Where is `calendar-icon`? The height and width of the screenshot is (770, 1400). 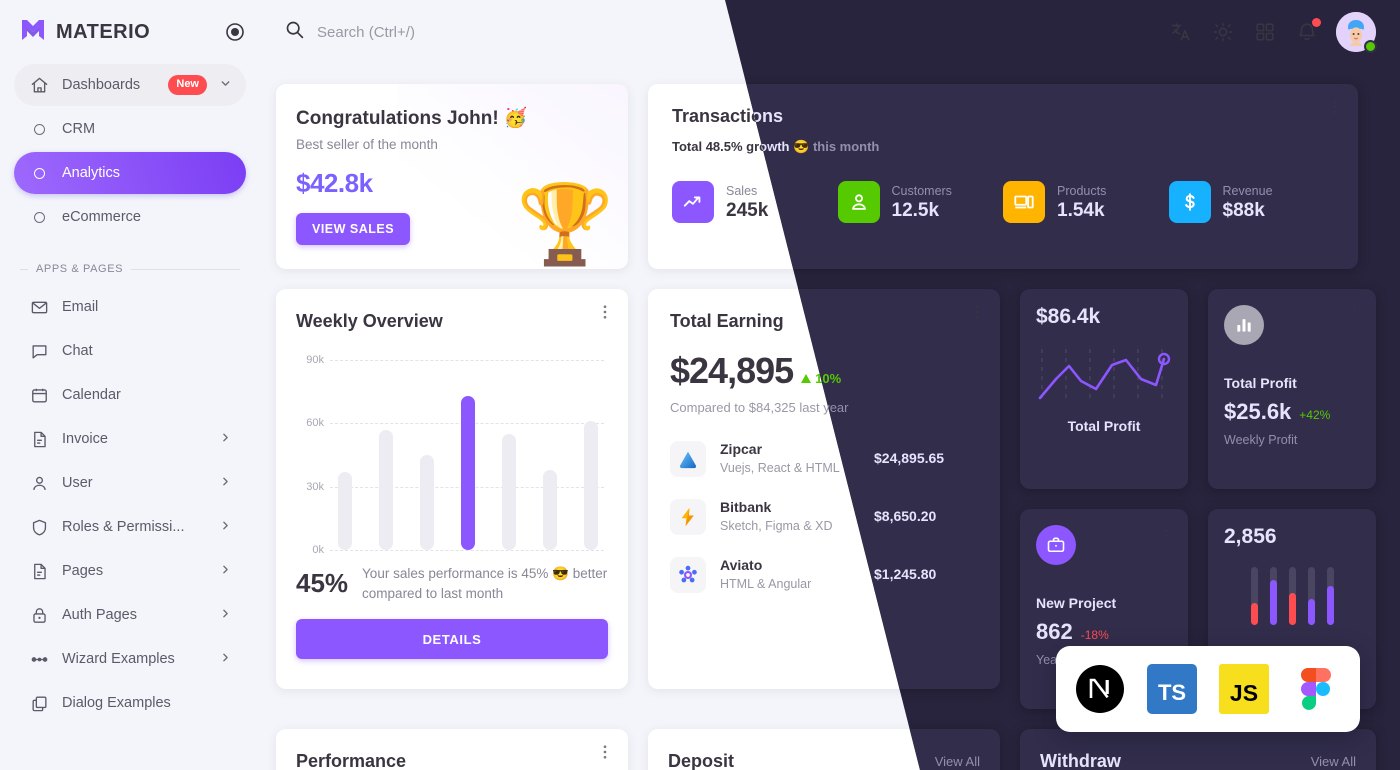 calendar-icon is located at coordinates (39, 395).